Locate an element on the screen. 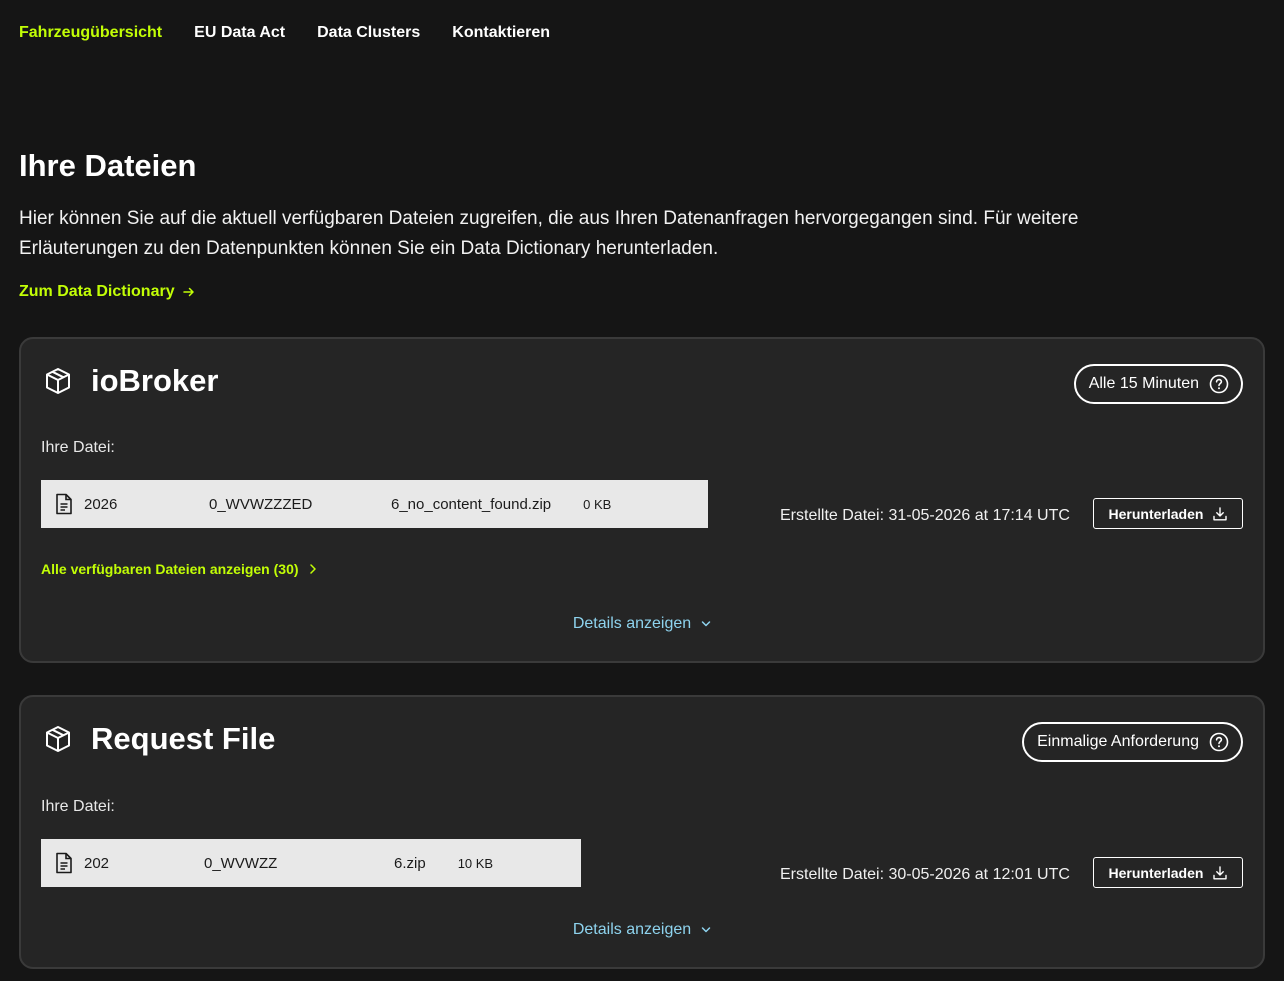 Image resolution: width=1284 pixels, height=981 pixels. created-date: Erstellte Datei: 31-05-2026 at 17:14 UTC is located at coordinates (925, 515).